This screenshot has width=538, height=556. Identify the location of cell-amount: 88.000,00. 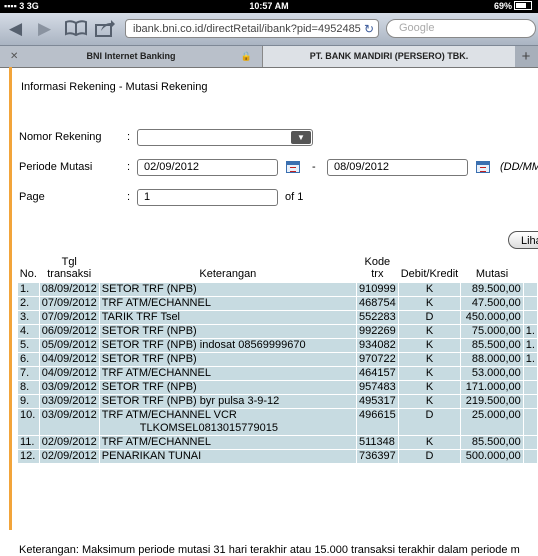
(492, 359).